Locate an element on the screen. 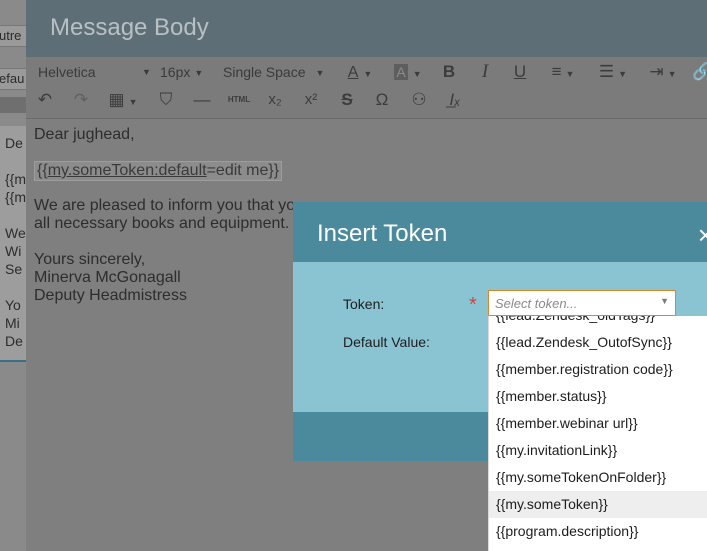 This screenshot has height=551, width=707. subscript-icon: x₂ is located at coordinates (275, 99).